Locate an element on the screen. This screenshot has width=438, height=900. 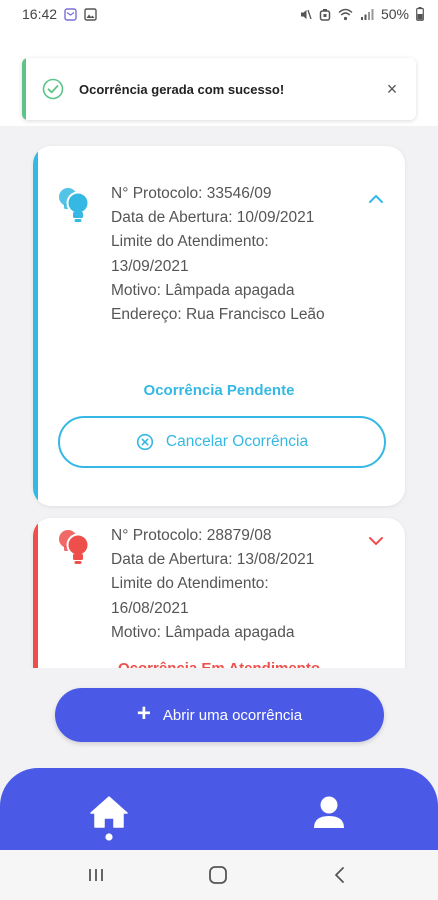
wifi-icon is located at coordinates (345, 14).